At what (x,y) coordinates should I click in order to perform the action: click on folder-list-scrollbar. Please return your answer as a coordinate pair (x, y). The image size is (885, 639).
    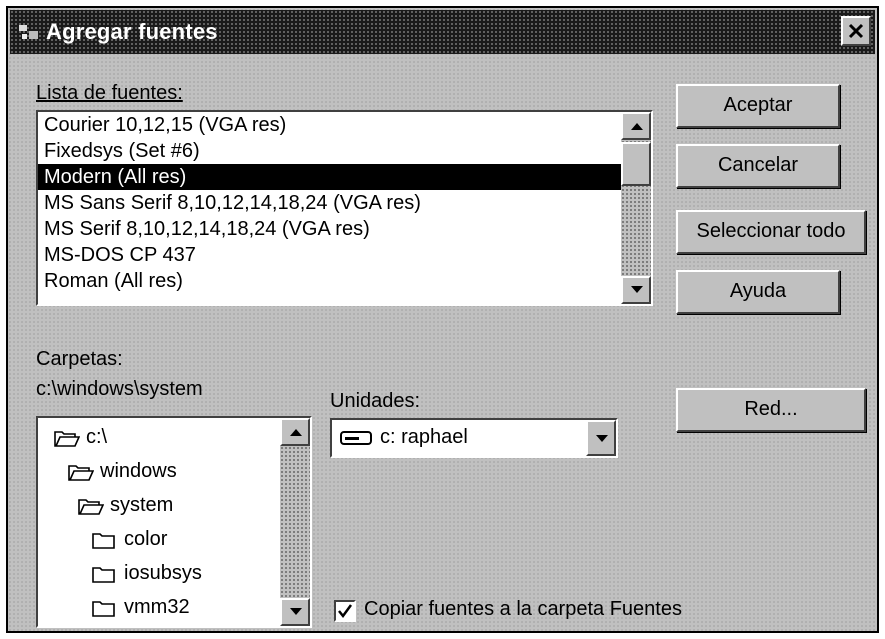
    Looking at the image, I should click on (295, 522).